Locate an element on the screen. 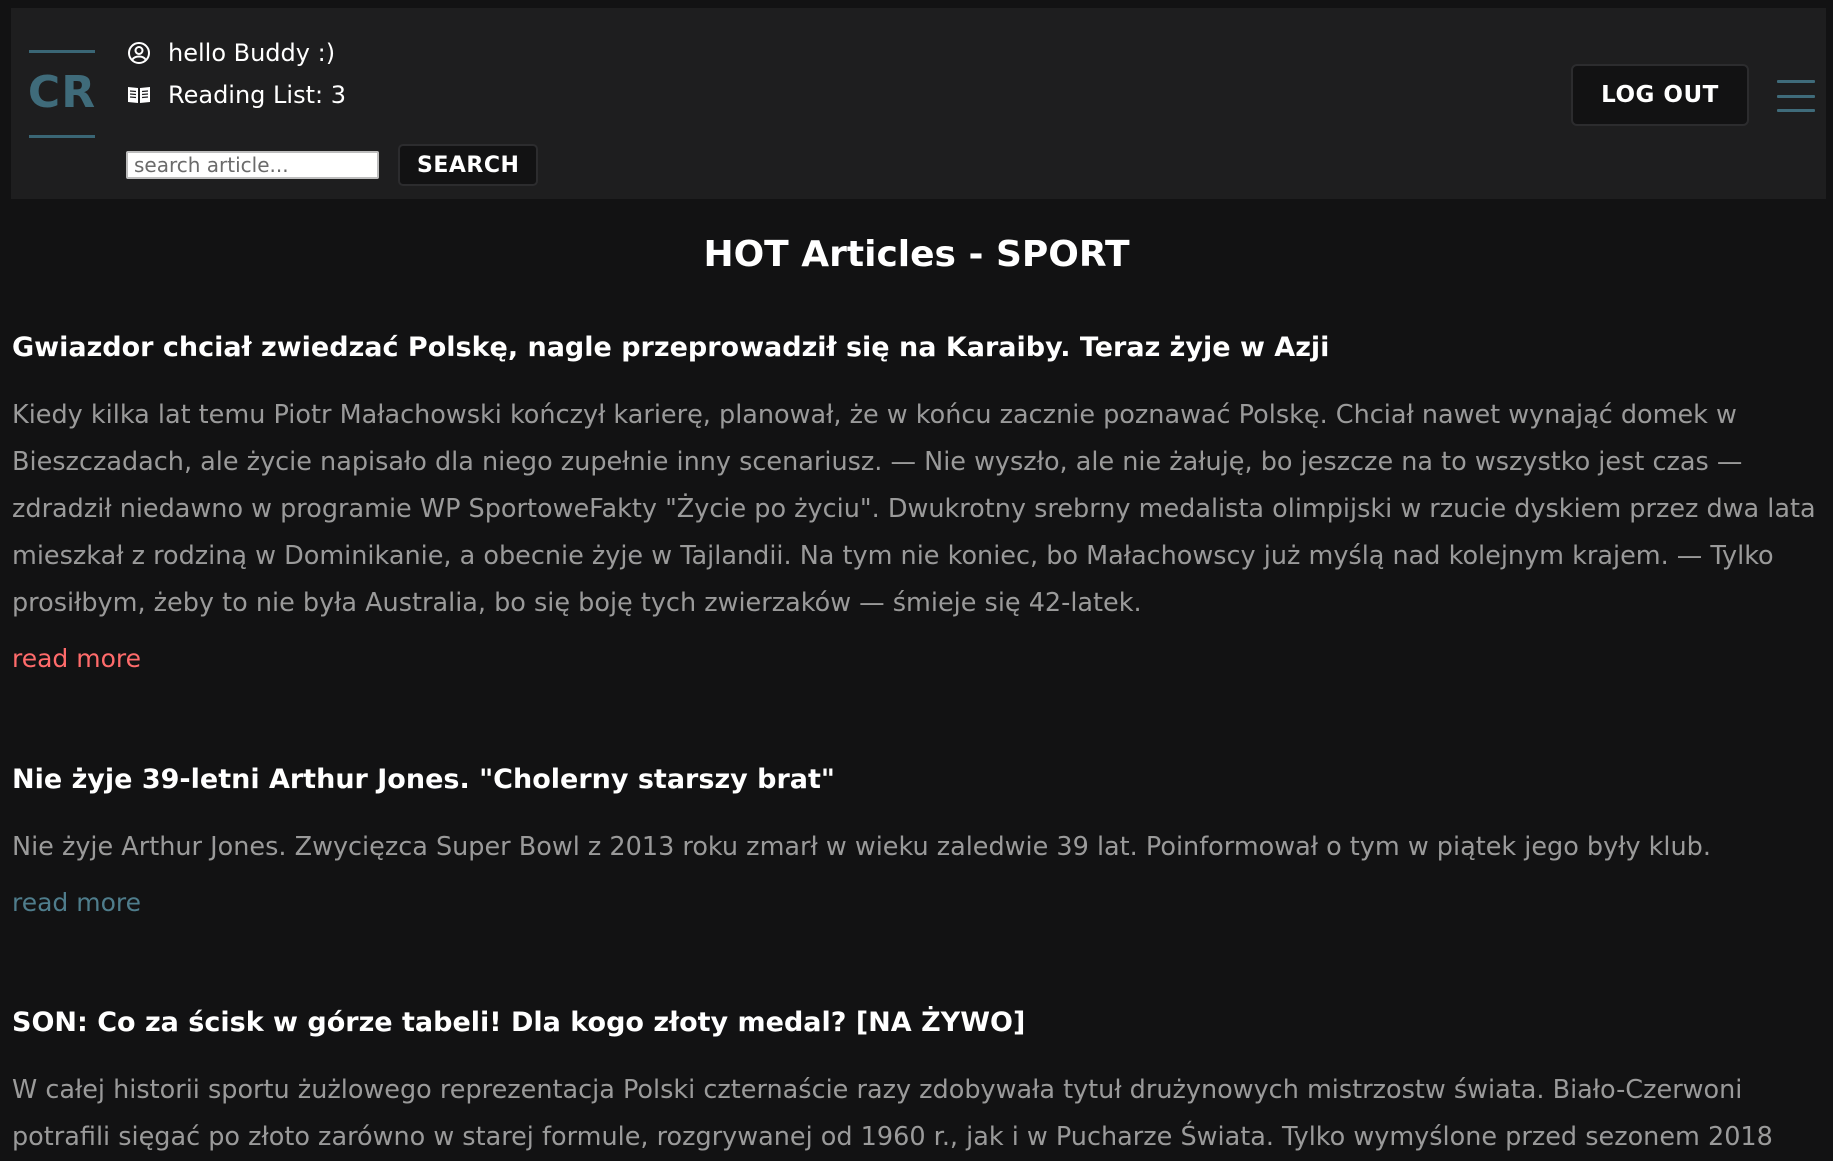  reading-list-text: Reading List: 3 is located at coordinates (257, 95).